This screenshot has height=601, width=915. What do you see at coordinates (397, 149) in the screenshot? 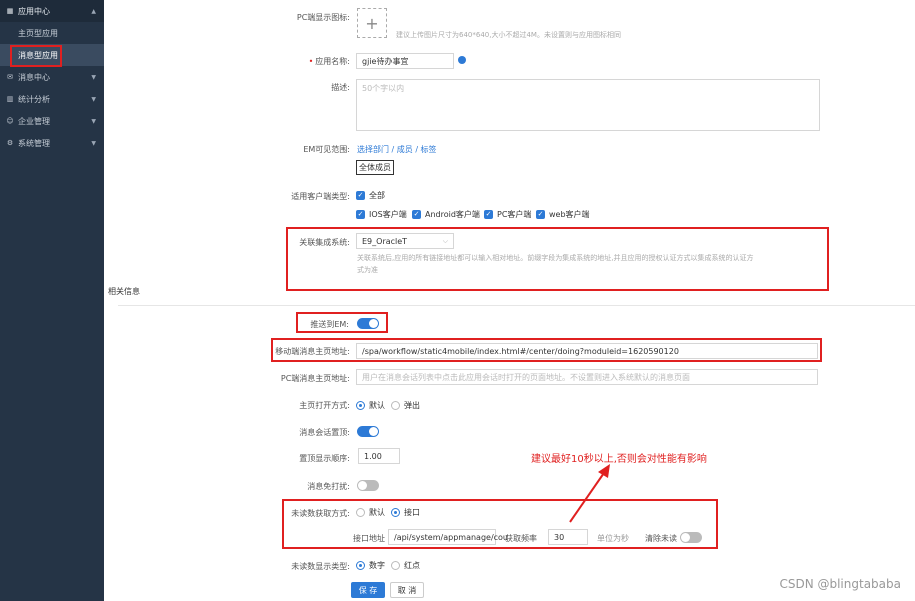
I see `em-scope-links: 选择部门 / 成员 / 标签` at bounding box center [397, 149].